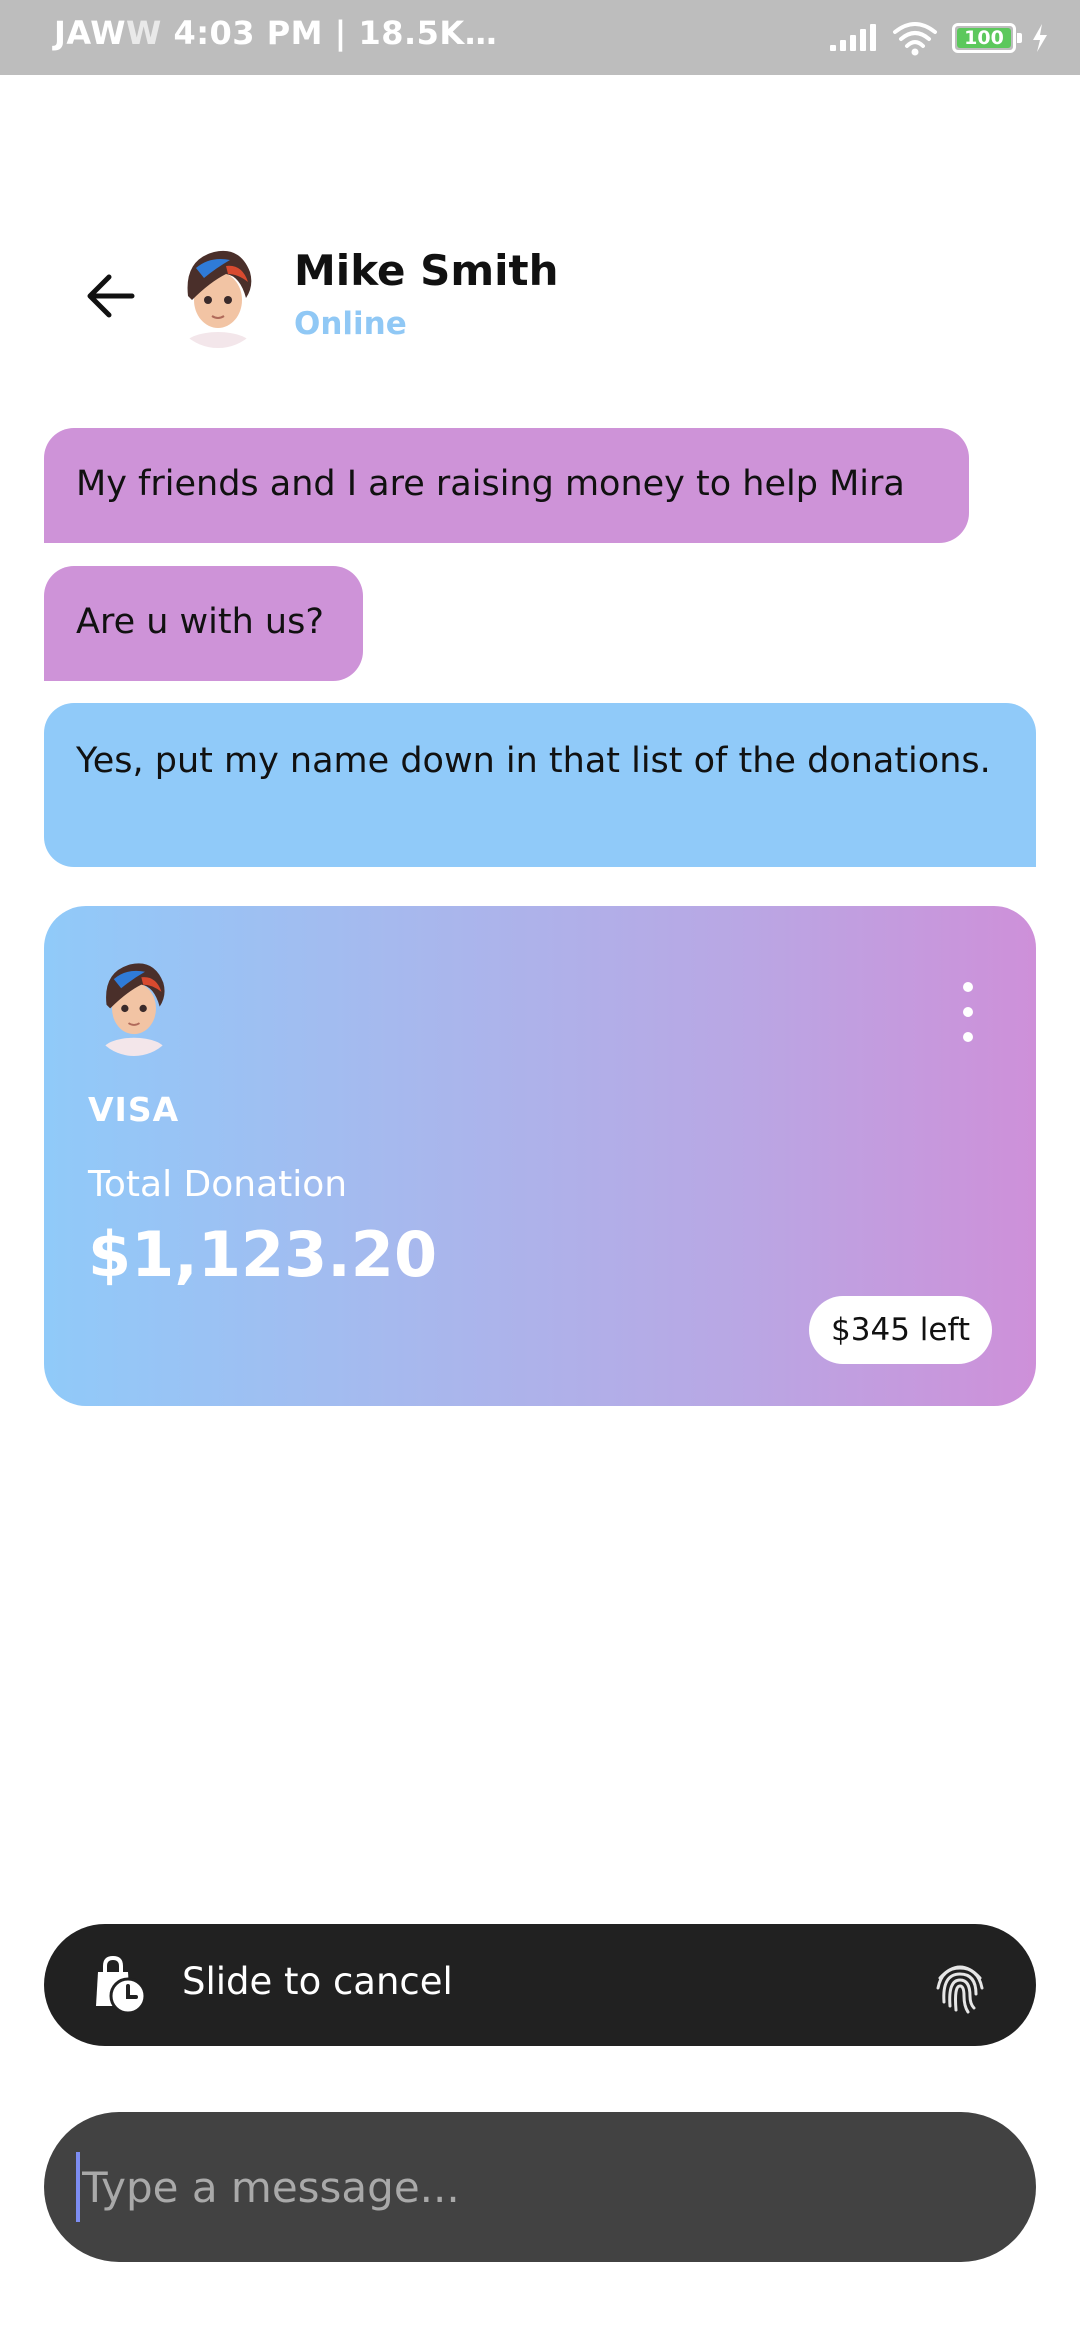  I want to click on remaining-badge: $345 left, so click(900, 1330).